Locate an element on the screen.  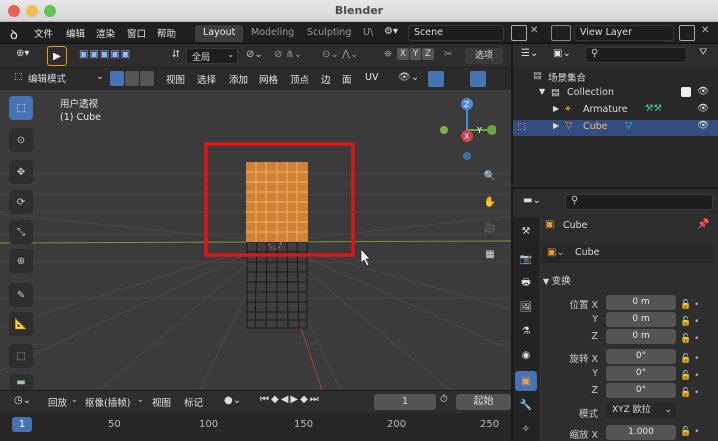
object-name-field: ▣⌄ Cube is located at coordinates (628, 254).